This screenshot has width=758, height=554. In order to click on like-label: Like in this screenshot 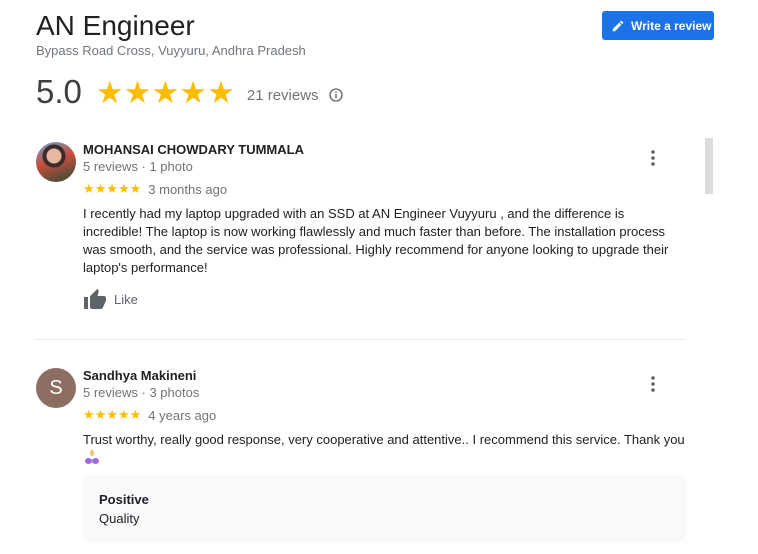, I will do `click(126, 299)`.